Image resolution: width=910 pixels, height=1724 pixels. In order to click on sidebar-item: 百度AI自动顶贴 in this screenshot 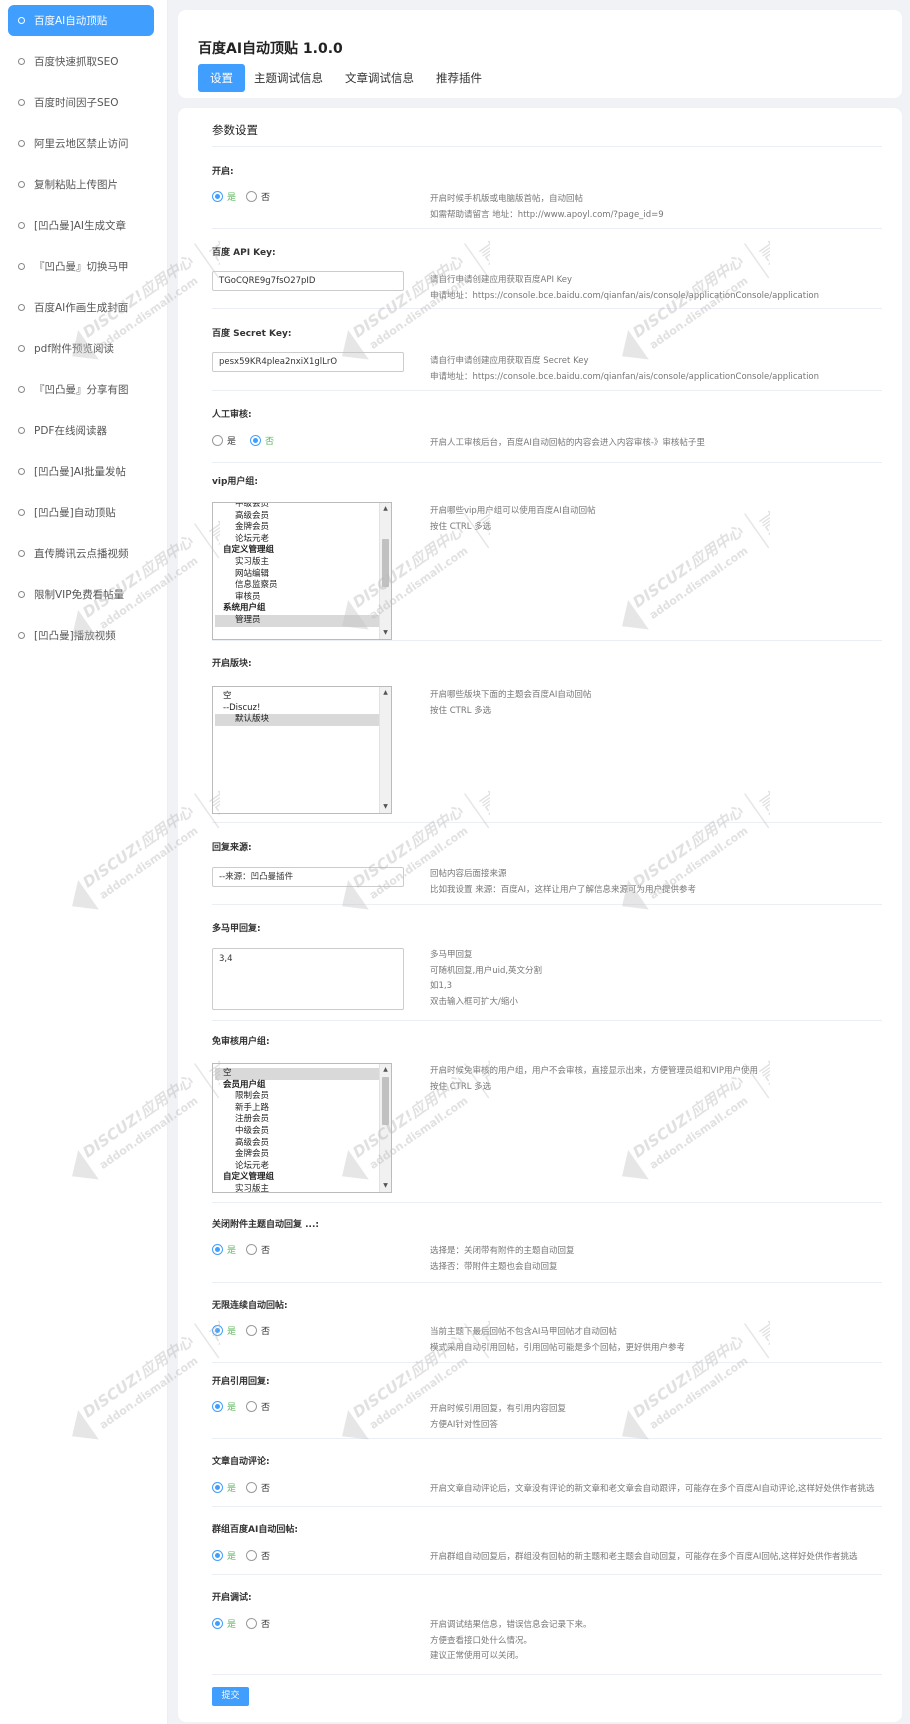, I will do `click(81, 20)`.